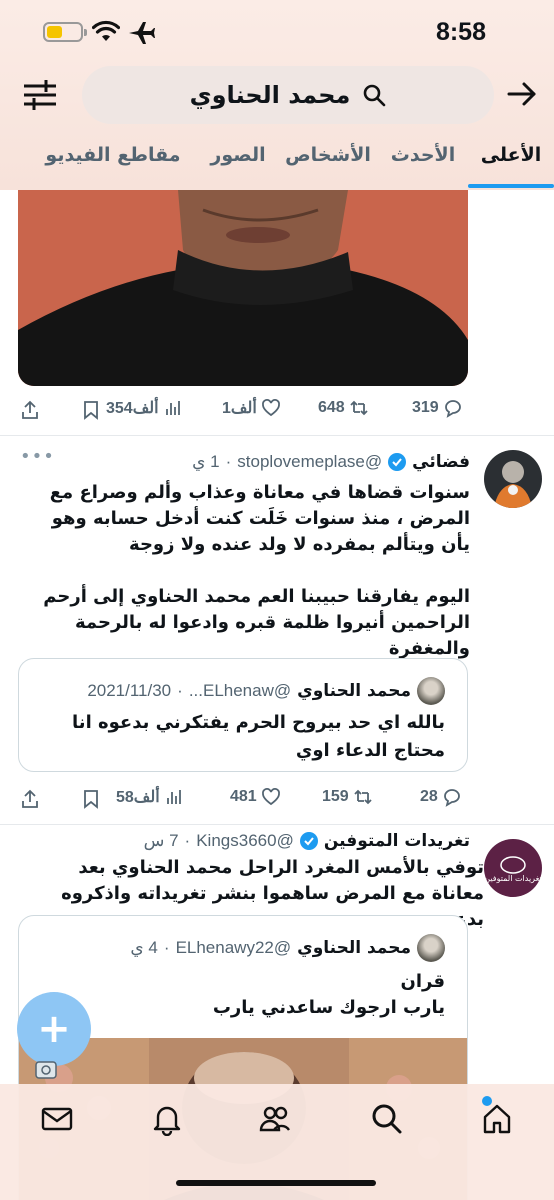  Describe the element at coordinates (46, 1070) in the screenshot. I see `media-icon` at that location.